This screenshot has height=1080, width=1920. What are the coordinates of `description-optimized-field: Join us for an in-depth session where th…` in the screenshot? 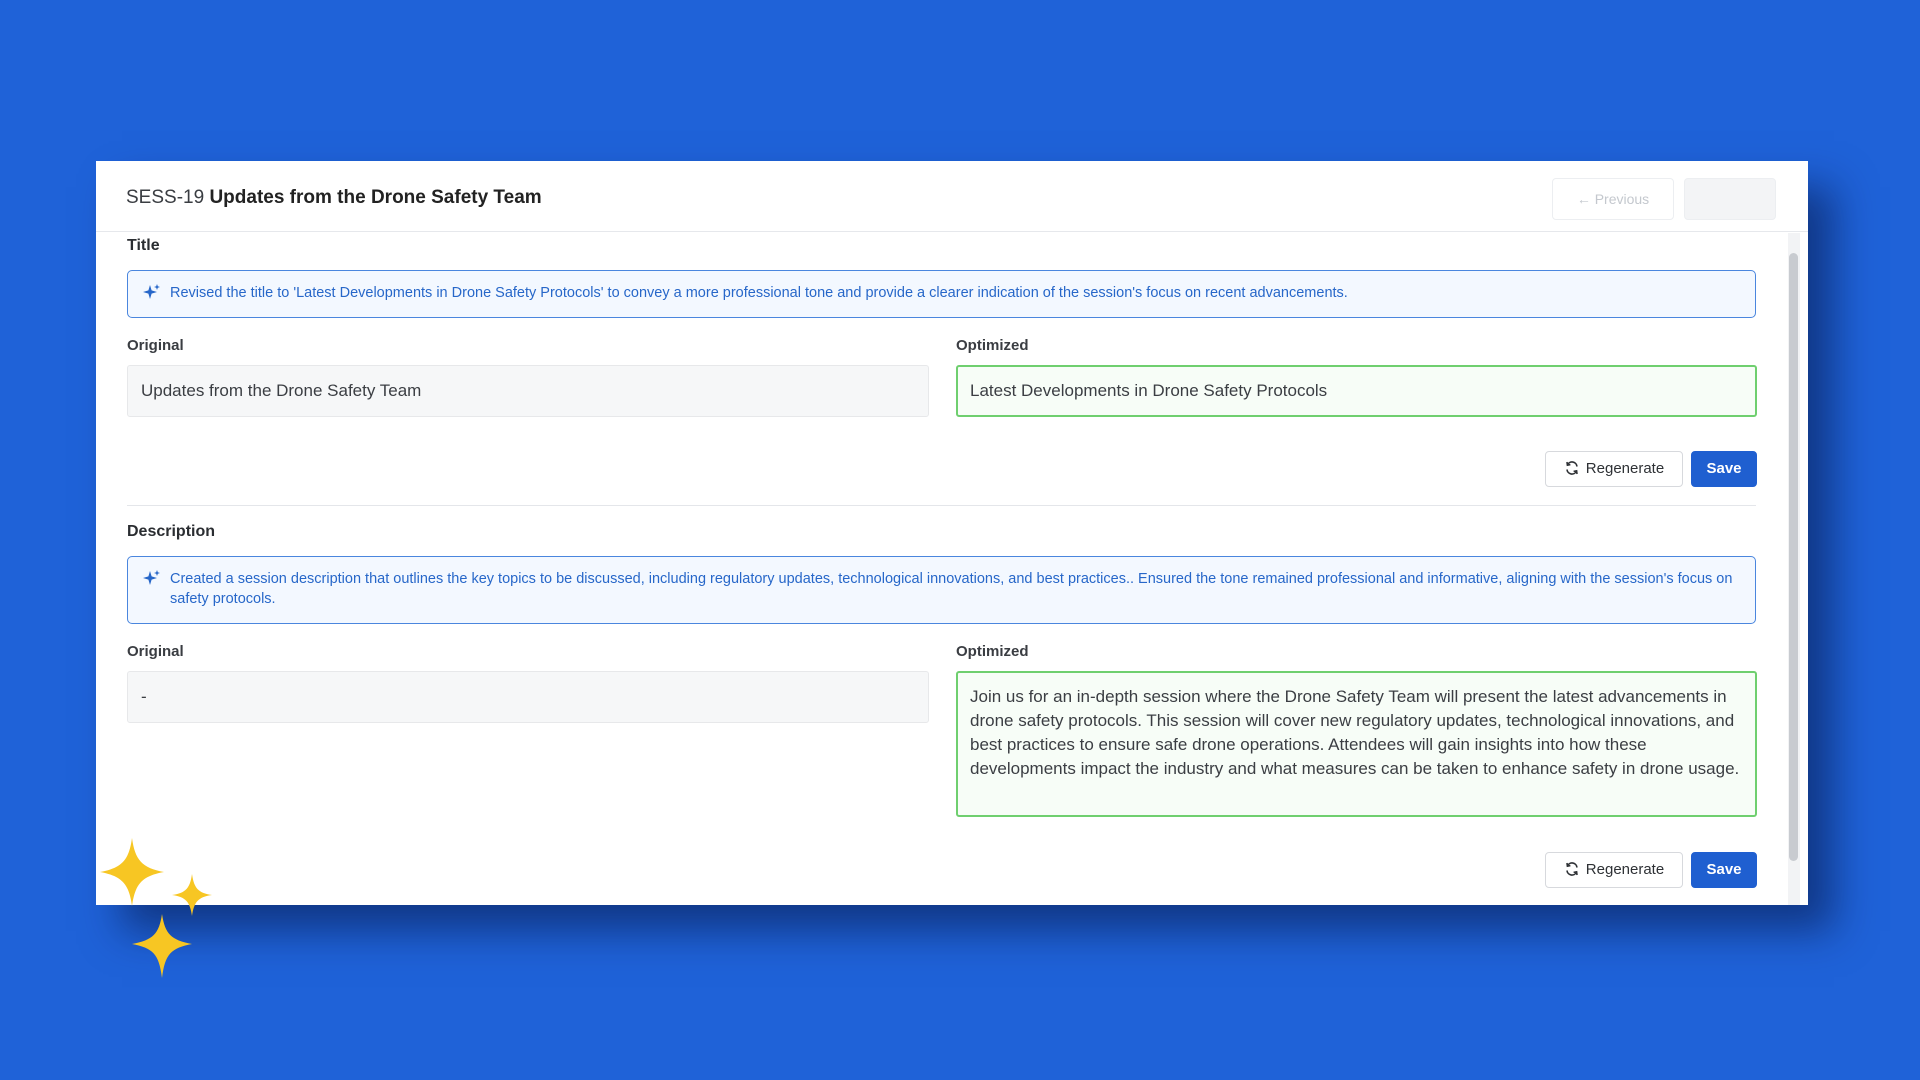 It's located at (1356, 744).